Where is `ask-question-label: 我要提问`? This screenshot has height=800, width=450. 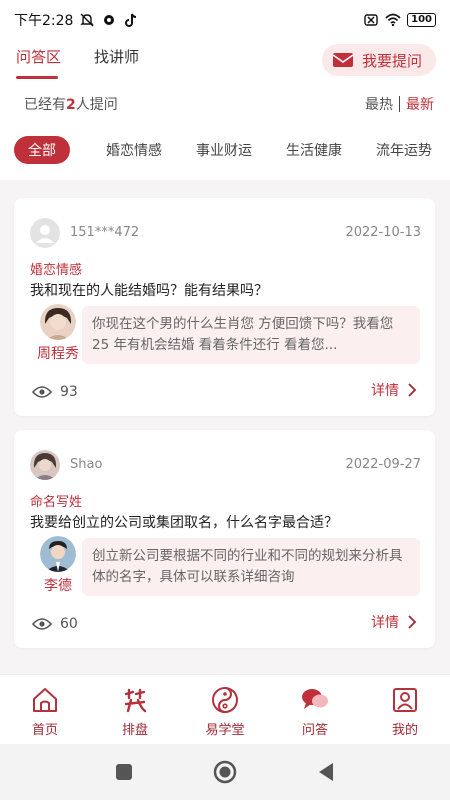 ask-question-label: 我要提问 is located at coordinates (392, 60).